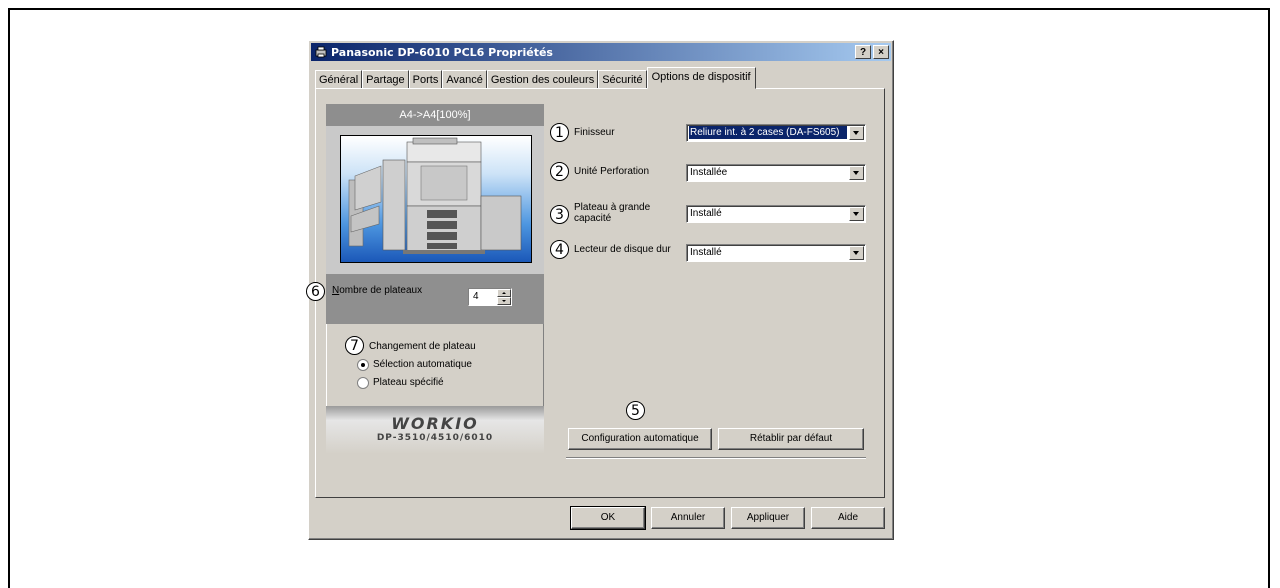  I want to click on finisher-value: Reliure int. à 2 cases (DA-FS605), so click(768, 132).